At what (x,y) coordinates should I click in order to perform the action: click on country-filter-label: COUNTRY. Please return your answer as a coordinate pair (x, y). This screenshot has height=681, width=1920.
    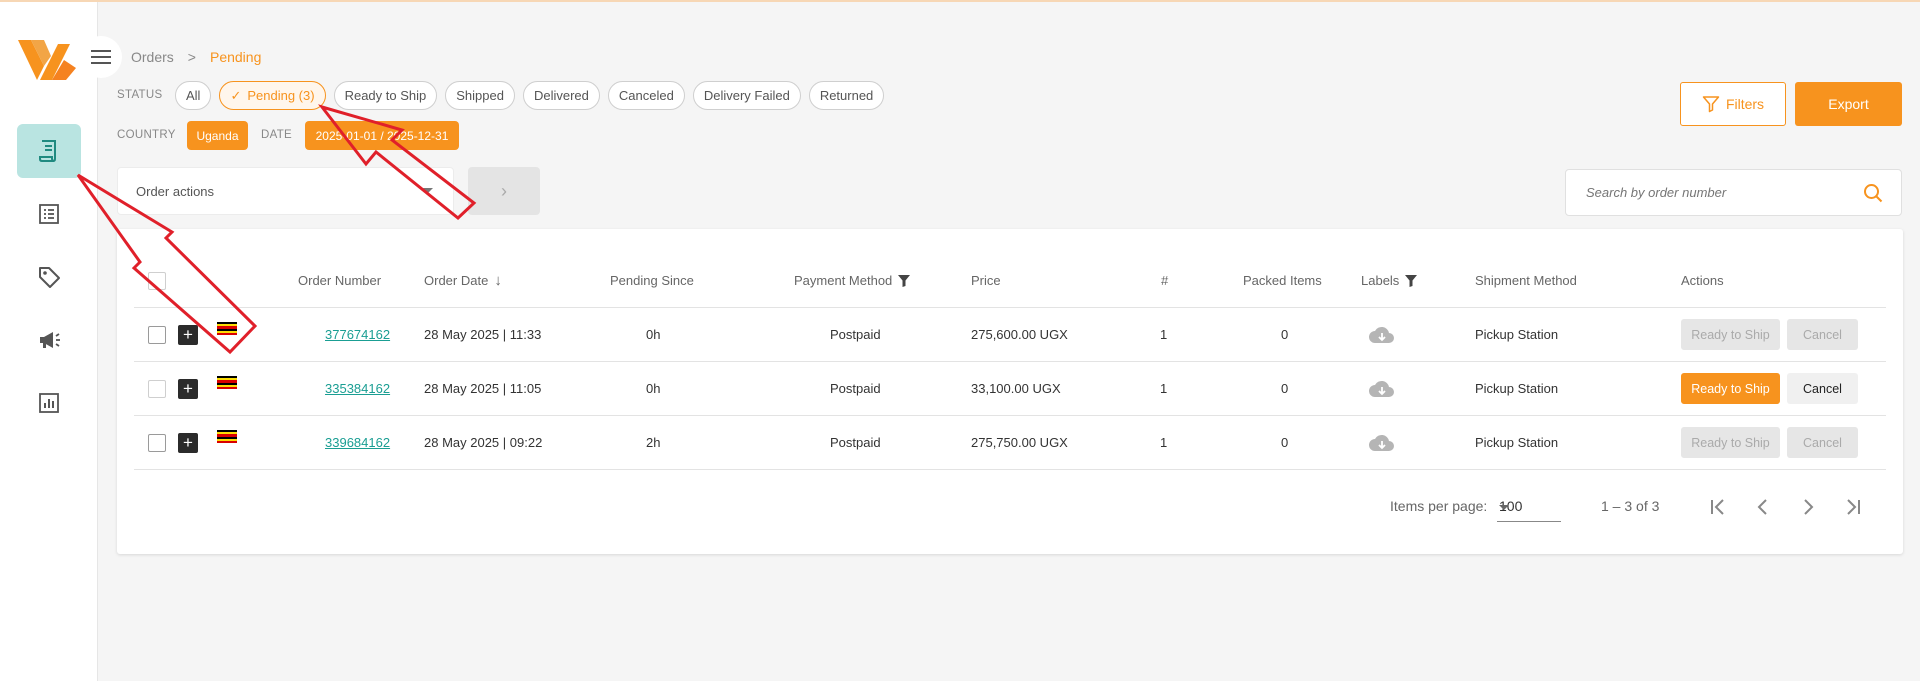
    Looking at the image, I should click on (146, 135).